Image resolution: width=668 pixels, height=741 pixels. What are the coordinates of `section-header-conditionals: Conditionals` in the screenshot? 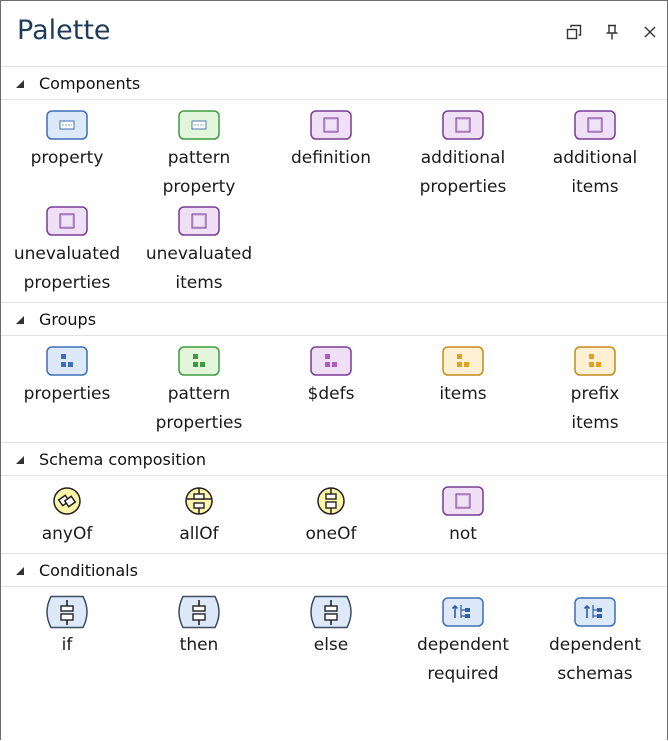 It's located at (334, 570).